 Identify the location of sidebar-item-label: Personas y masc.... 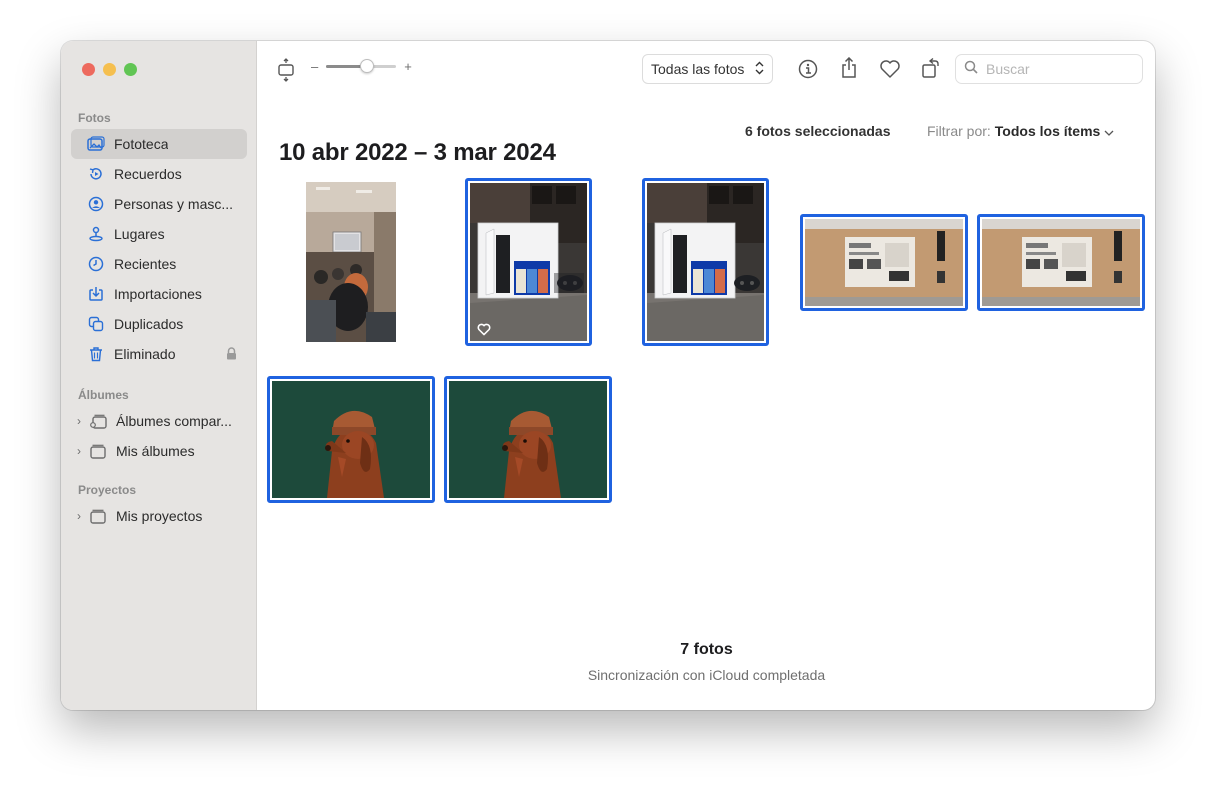
(174, 204).